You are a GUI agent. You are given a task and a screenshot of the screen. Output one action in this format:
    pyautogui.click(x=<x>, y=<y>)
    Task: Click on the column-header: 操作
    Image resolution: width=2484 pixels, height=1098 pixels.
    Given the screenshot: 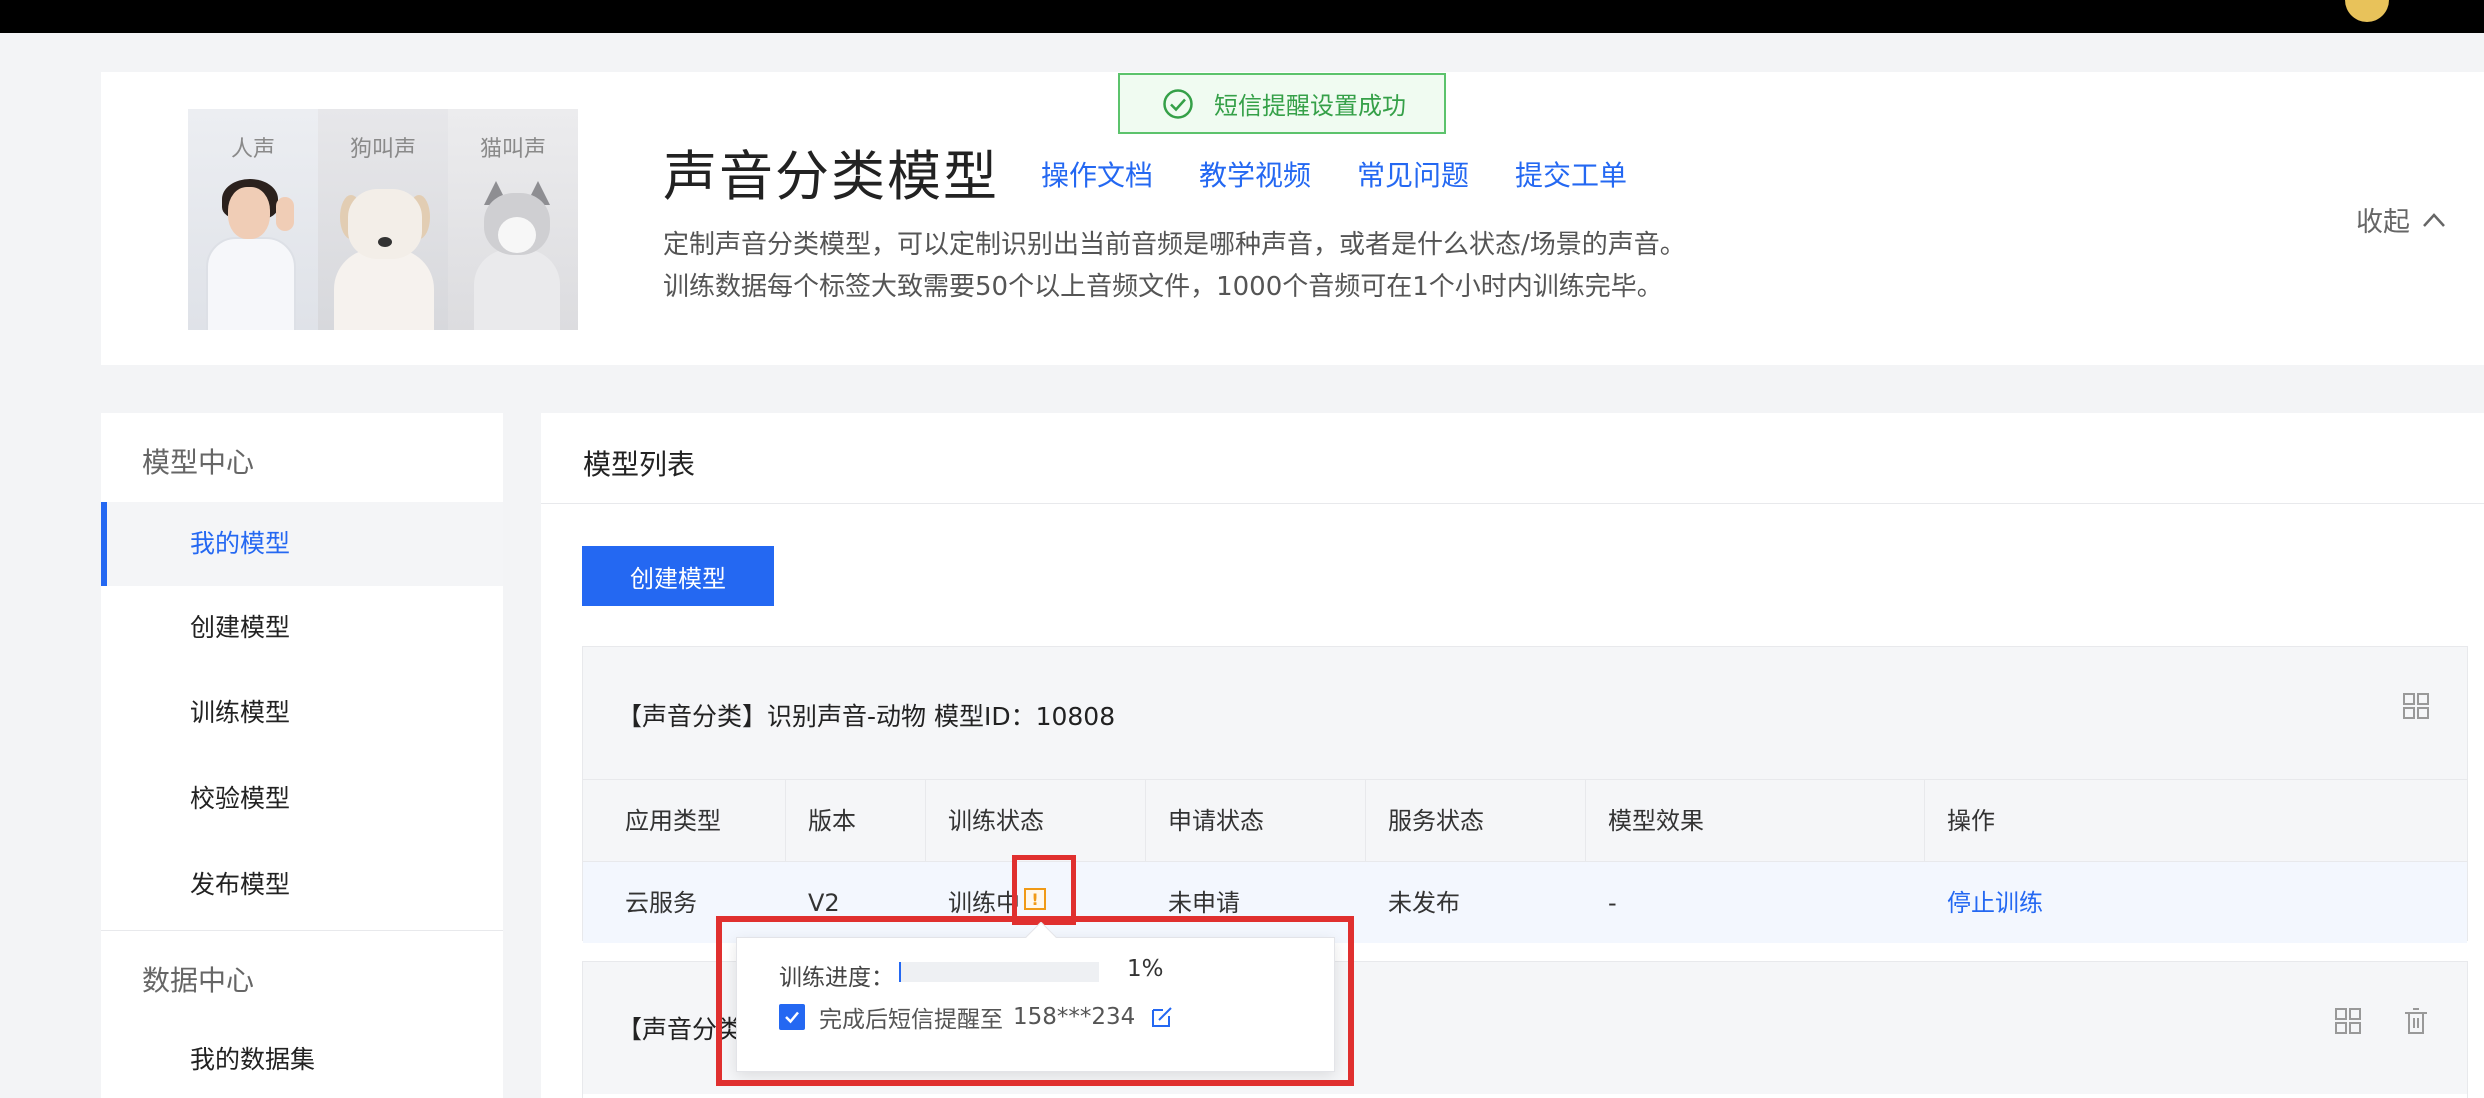 What is the action you would take?
    pyautogui.click(x=1971, y=821)
    